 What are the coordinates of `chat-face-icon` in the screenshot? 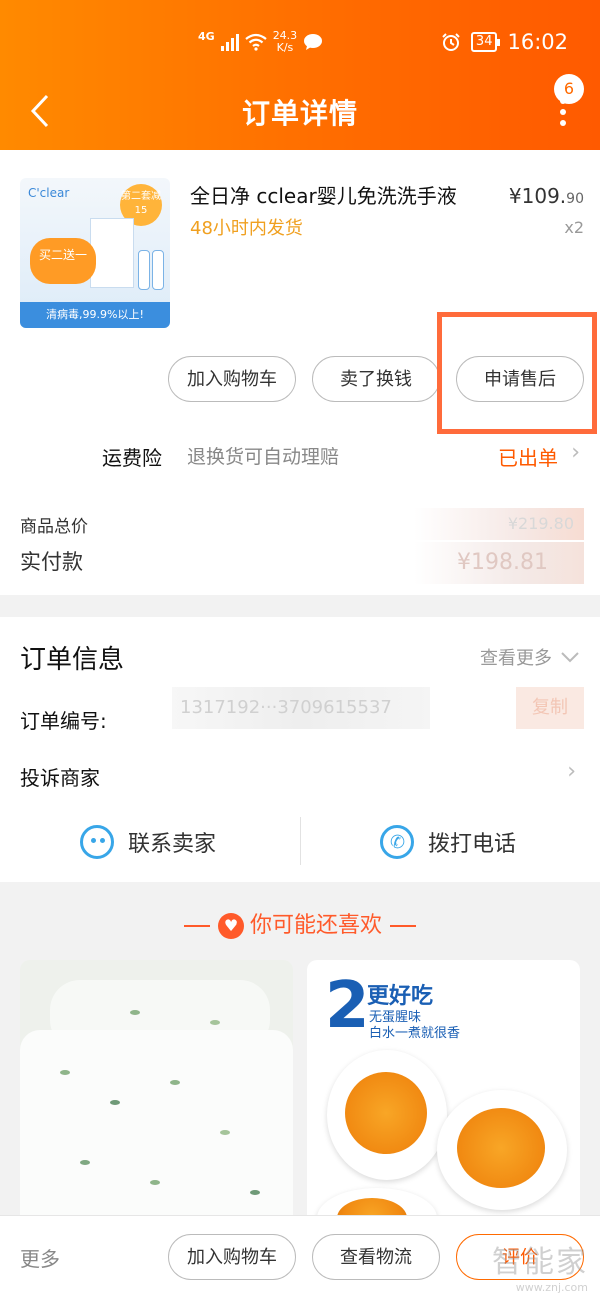 It's located at (97, 842).